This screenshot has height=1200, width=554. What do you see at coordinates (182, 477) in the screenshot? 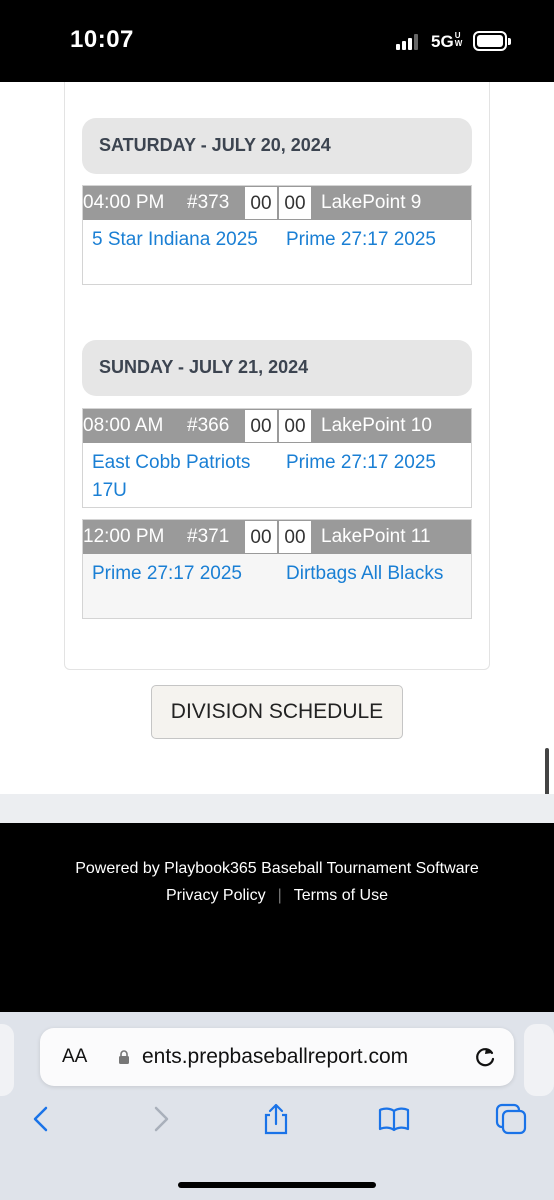
I see `team-link: East Cobb Patriots 17U` at bounding box center [182, 477].